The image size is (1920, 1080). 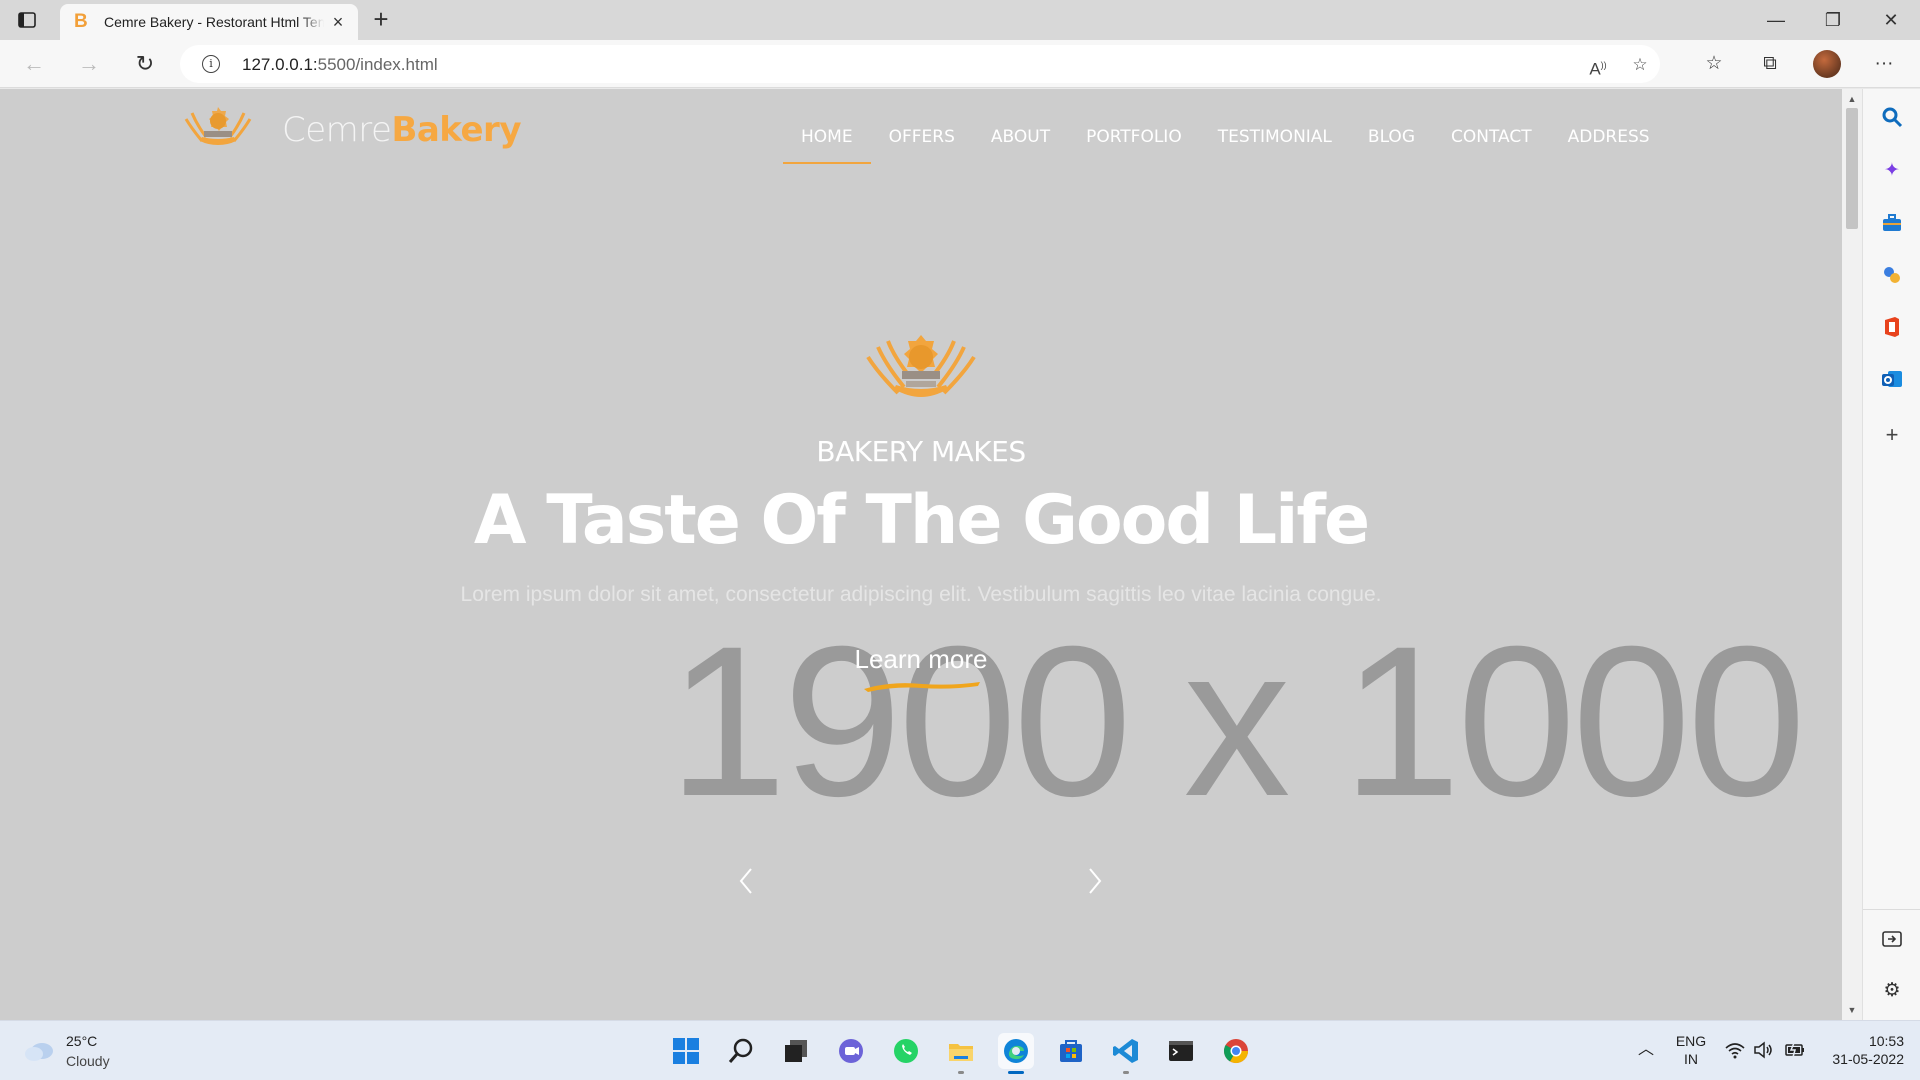 I want to click on sidebar-outlook-icon, so click(x=1892, y=379).